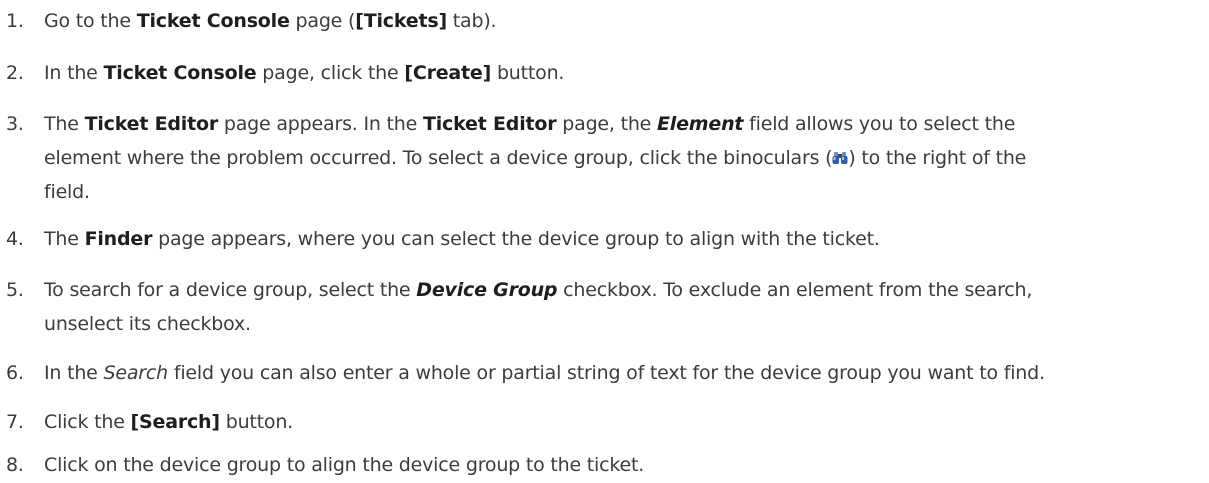 This screenshot has width=1209, height=483. Describe the element at coordinates (15, 124) in the screenshot. I see `step-number: 3.` at that location.